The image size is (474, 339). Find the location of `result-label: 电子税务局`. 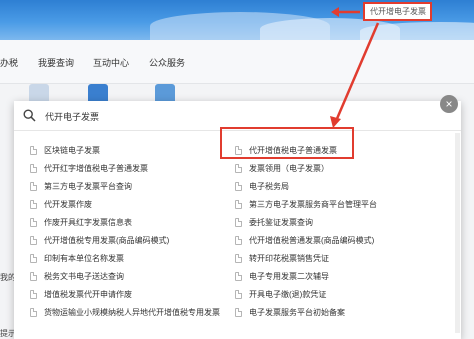

result-label: 电子税务局 is located at coordinates (269, 186).